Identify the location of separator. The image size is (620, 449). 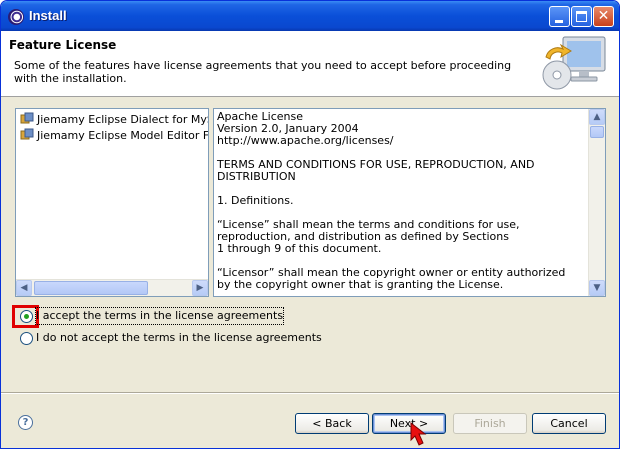
(310, 393).